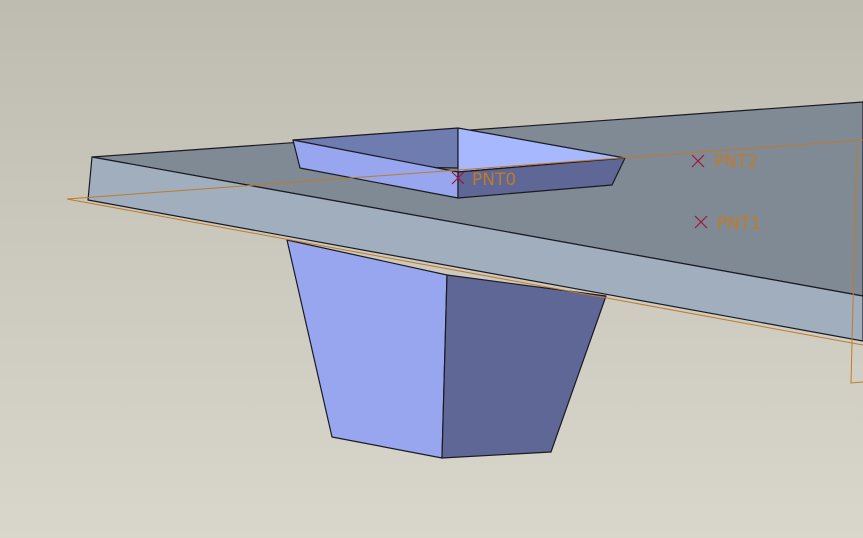 This screenshot has height=538, width=863. I want to click on point-label: PNT0, so click(494, 180).